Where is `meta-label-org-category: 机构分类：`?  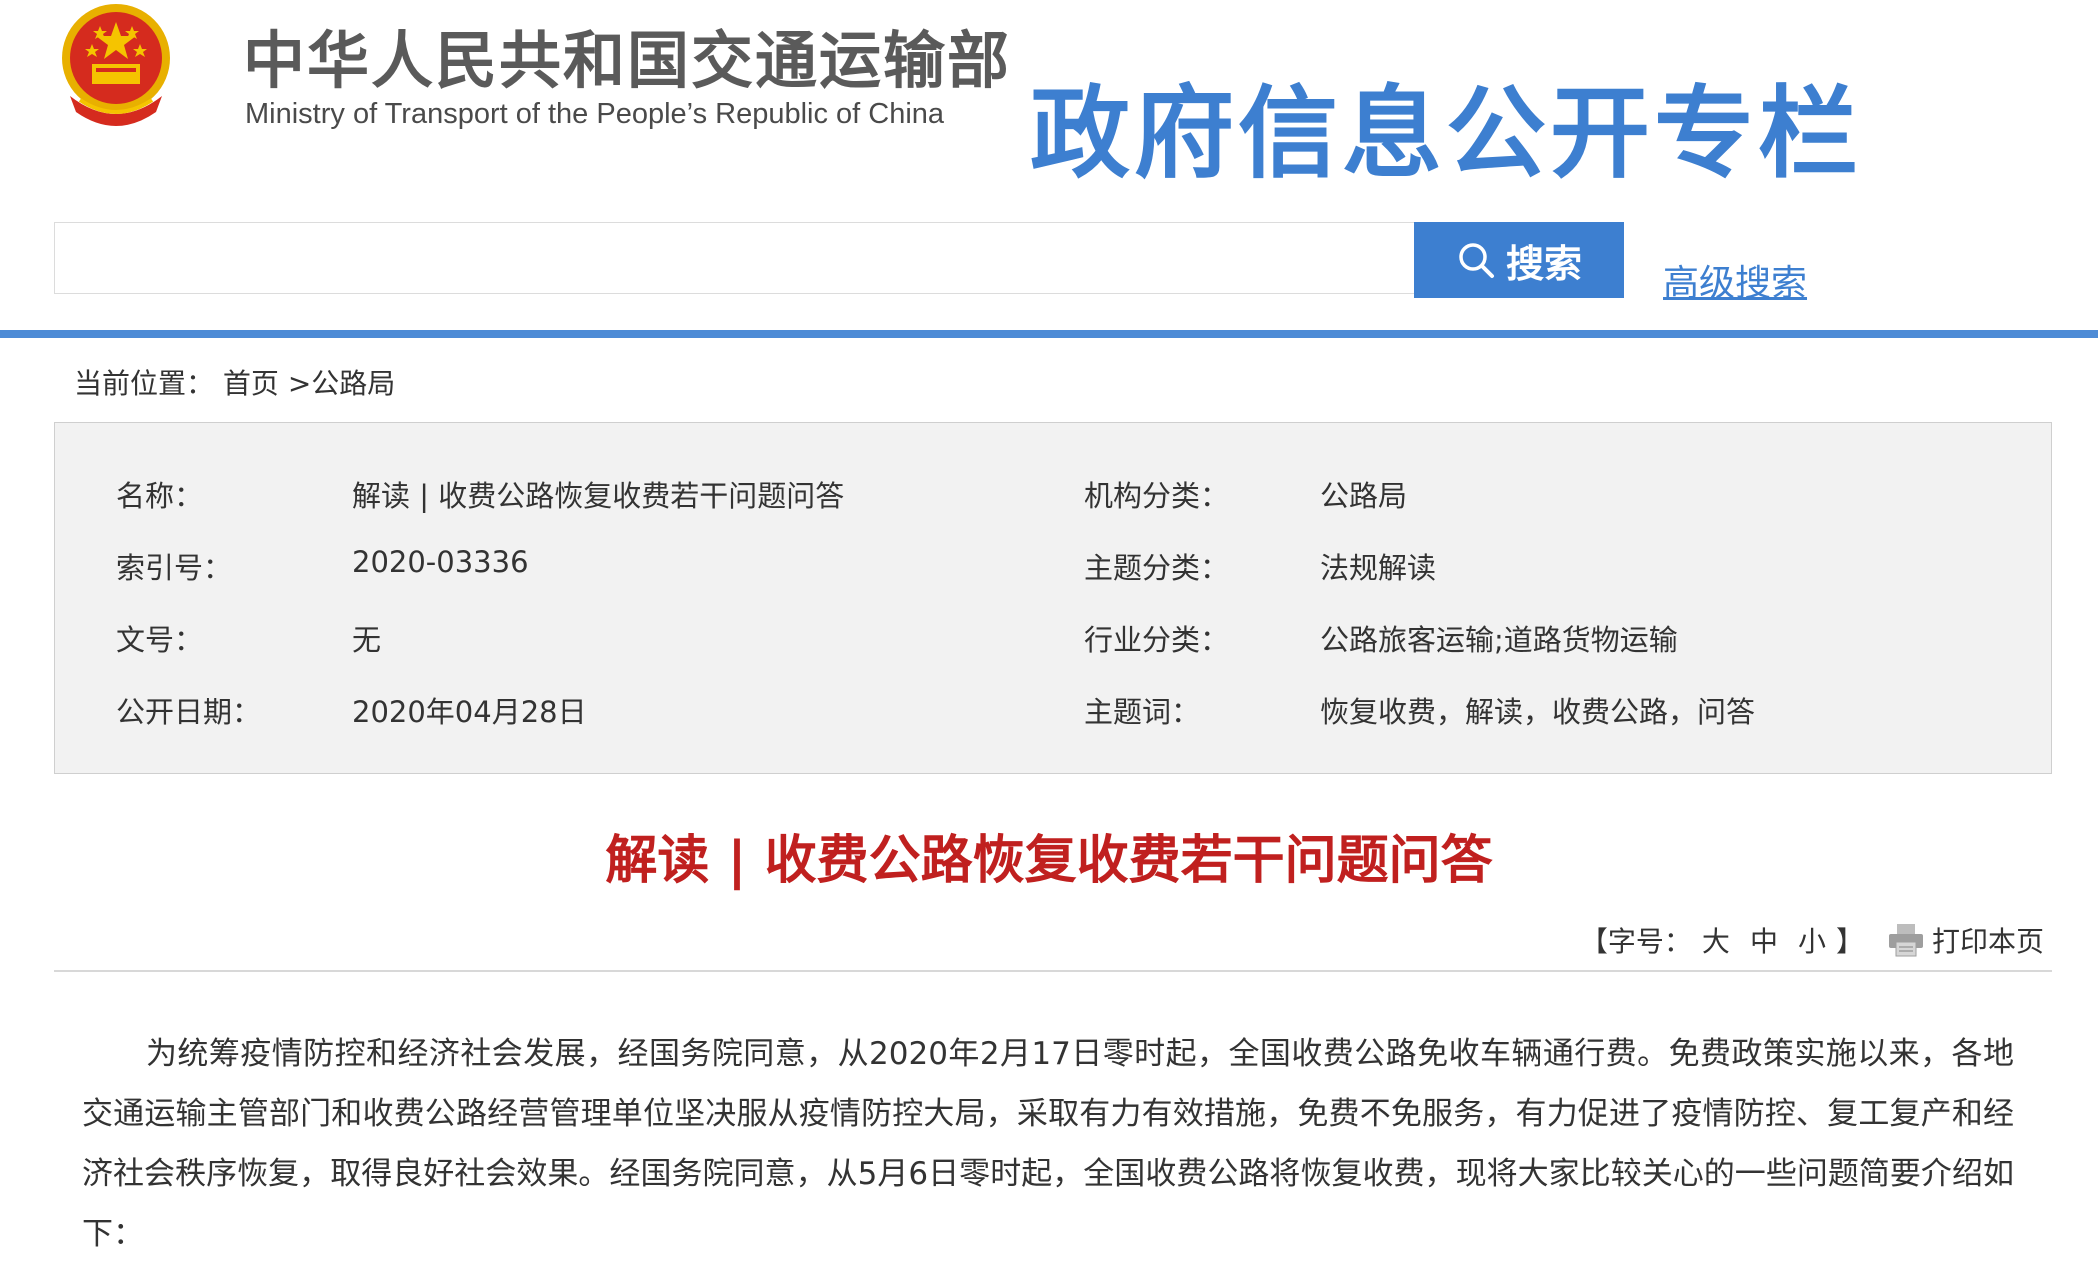
meta-label-org-category: 机构分类： is located at coordinates (1157, 496).